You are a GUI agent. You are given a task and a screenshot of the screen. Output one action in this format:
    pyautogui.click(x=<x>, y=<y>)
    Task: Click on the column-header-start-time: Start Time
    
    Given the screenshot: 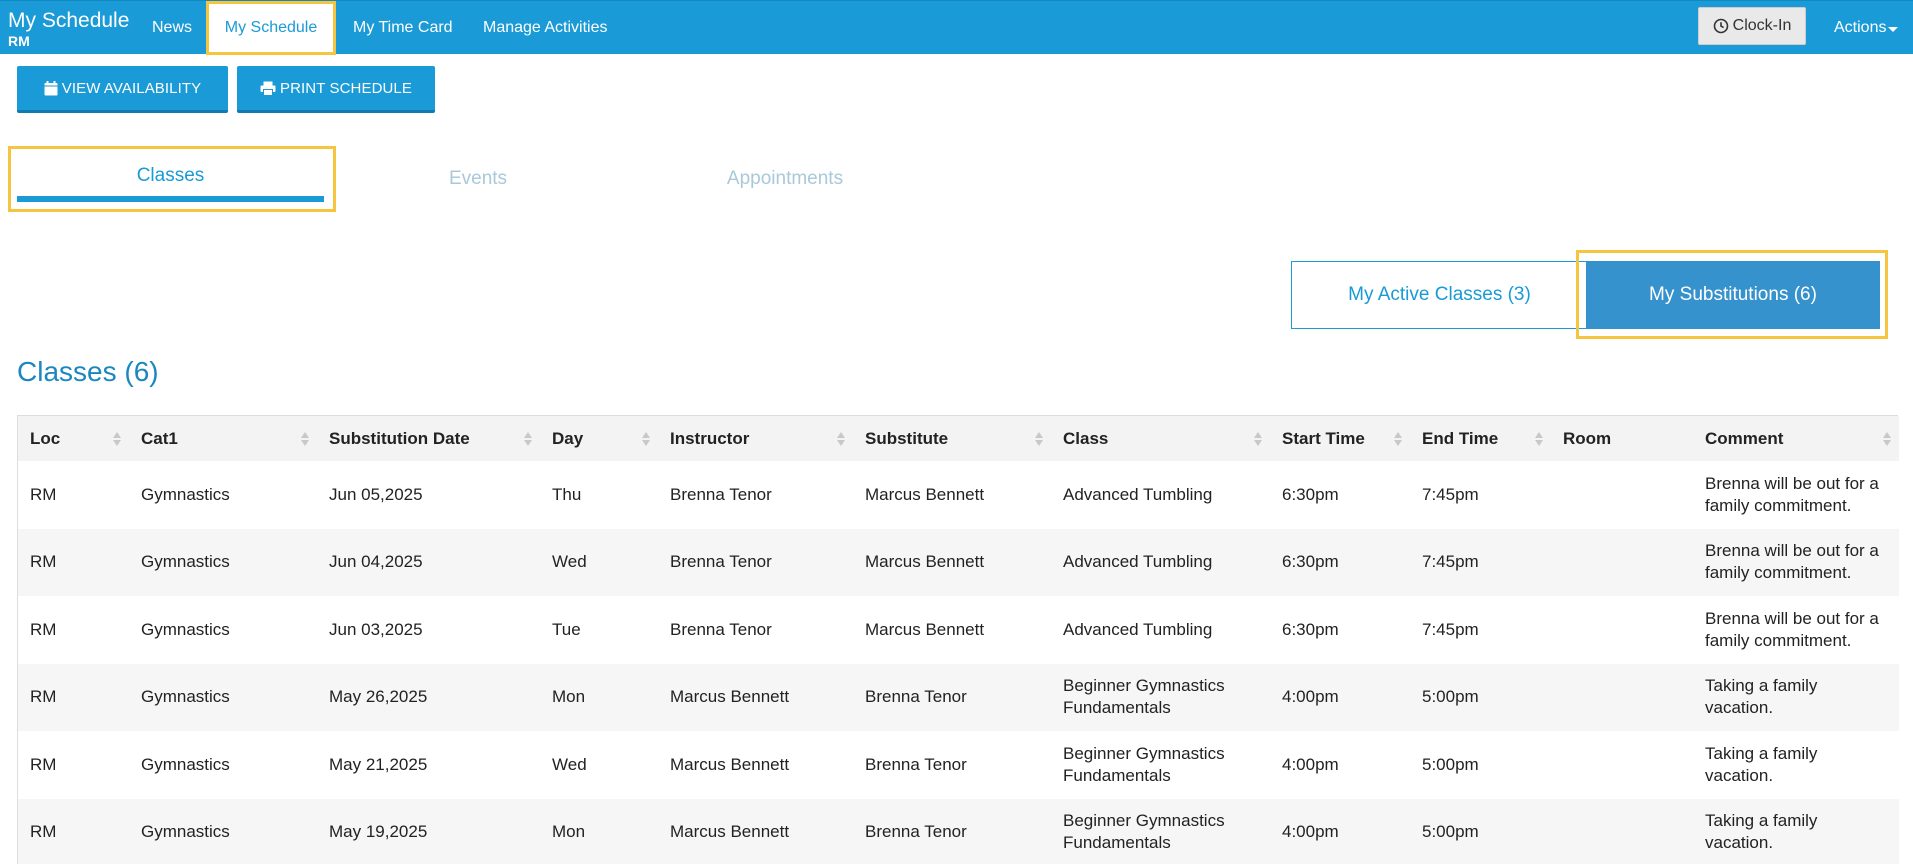 What is the action you would take?
    pyautogui.click(x=1340, y=438)
    